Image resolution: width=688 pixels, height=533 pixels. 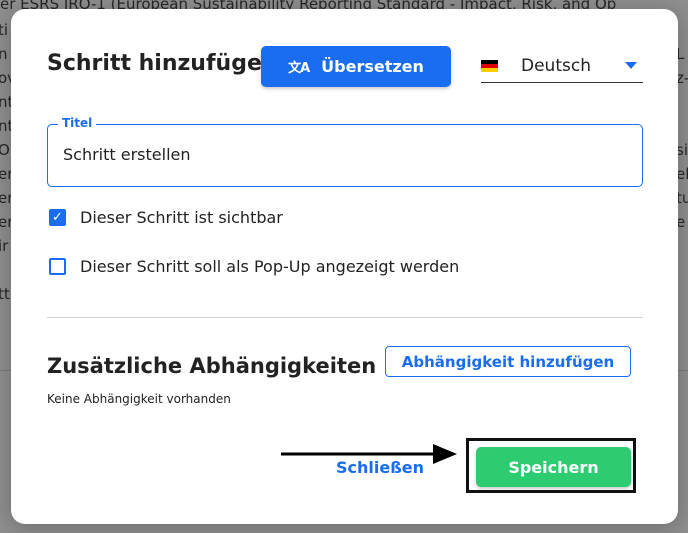 I want to click on title-input, so click(x=343, y=154).